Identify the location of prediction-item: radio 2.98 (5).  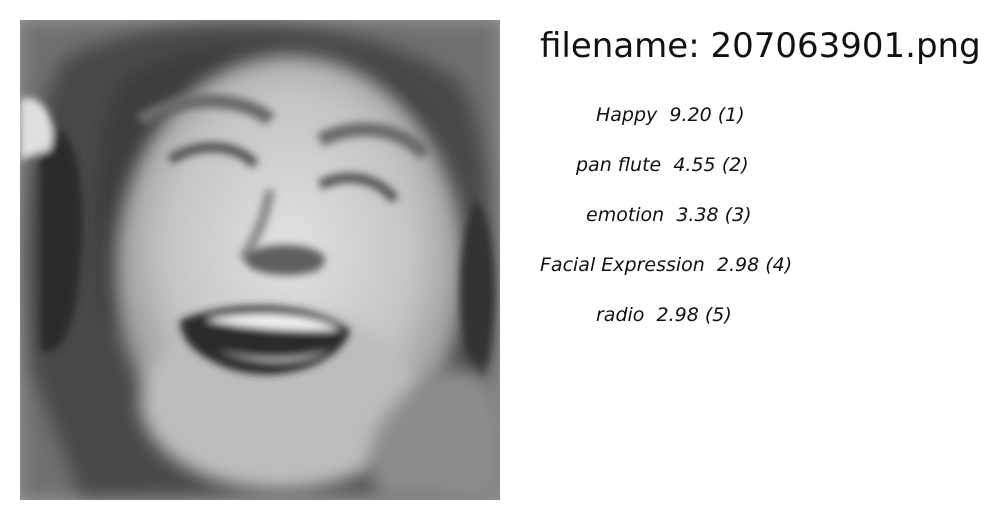
(664, 315).